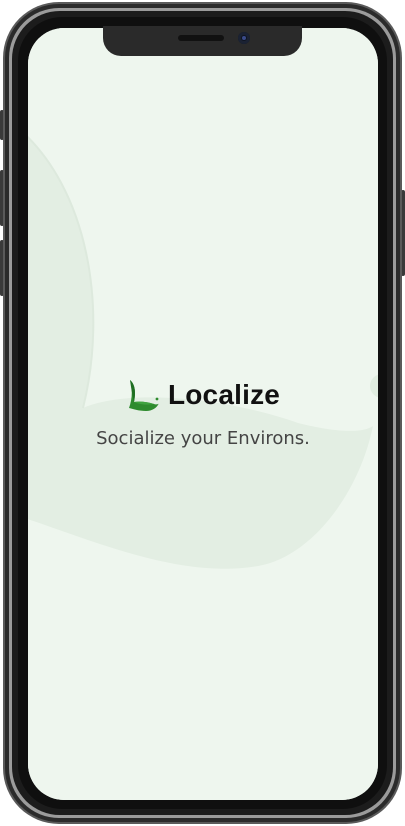 This screenshot has width=405, height=826. What do you see at coordinates (143, 395) in the screenshot?
I see `leaf-L-logo-icon` at bounding box center [143, 395].